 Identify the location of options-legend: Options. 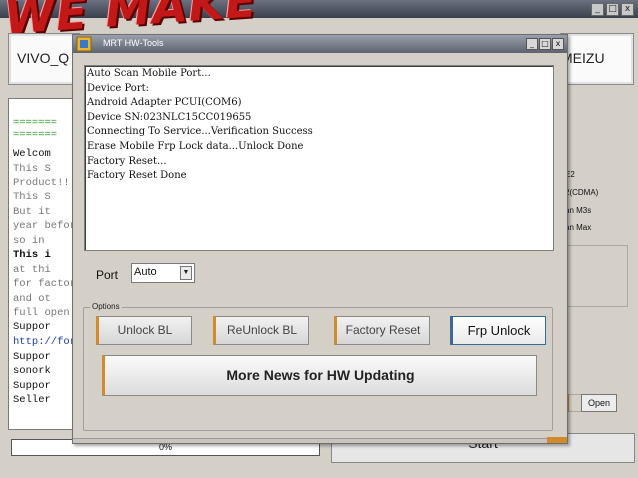
(106, 306).